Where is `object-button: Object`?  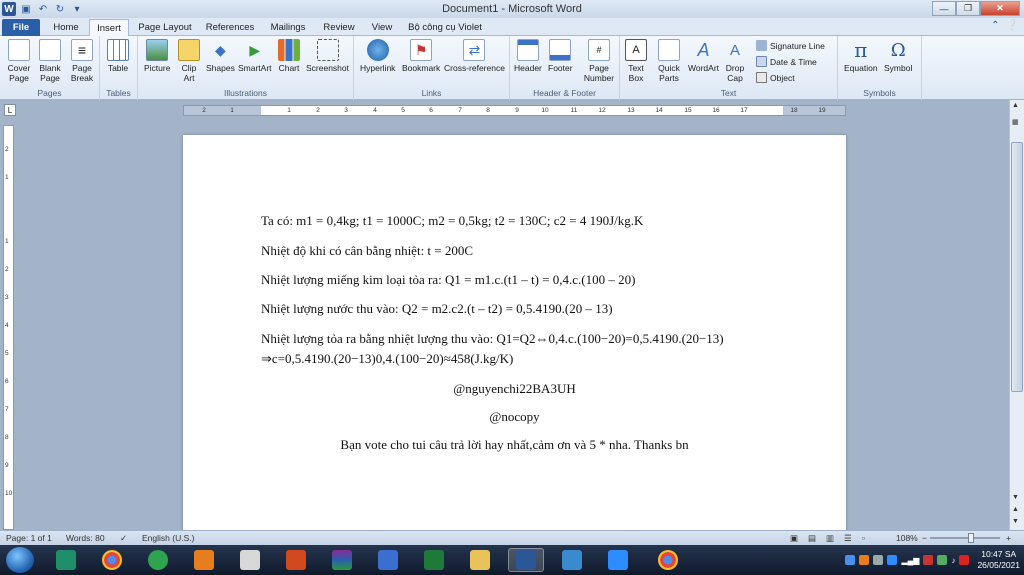
object-button: Object is located at coordinates (775, 77).